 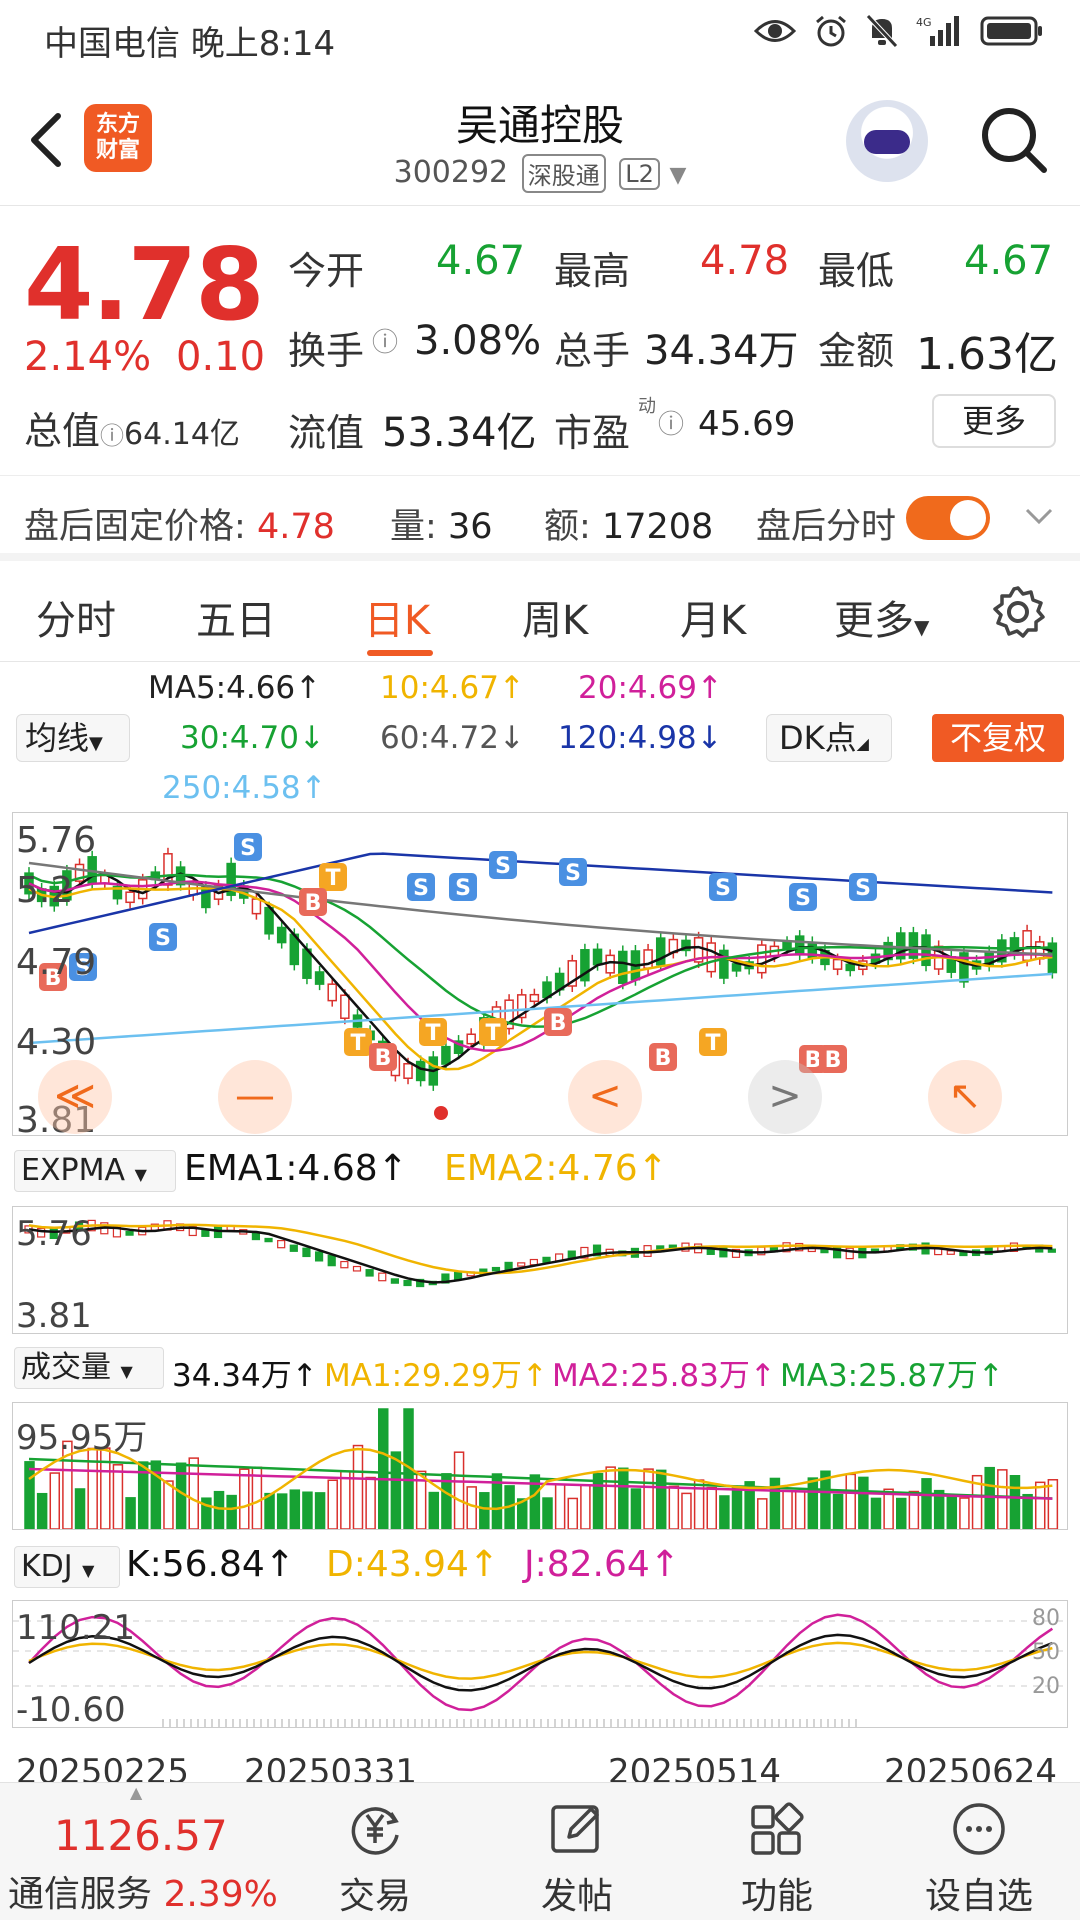 I want to click on period-tabs: 分时 五日 日K 周K 月K 更多▼, so click(x=540, y=616).